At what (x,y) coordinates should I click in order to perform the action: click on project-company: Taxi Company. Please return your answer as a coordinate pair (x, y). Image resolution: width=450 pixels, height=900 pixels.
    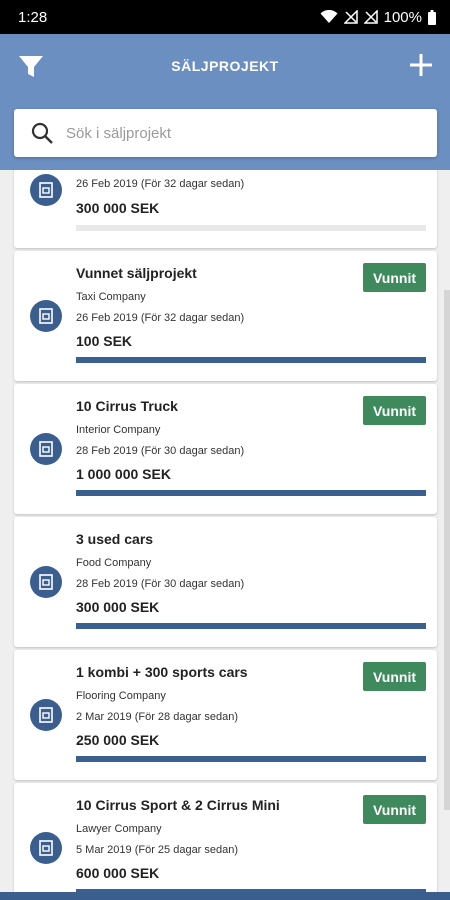
    Looking at the image, I should click on (111, 297).